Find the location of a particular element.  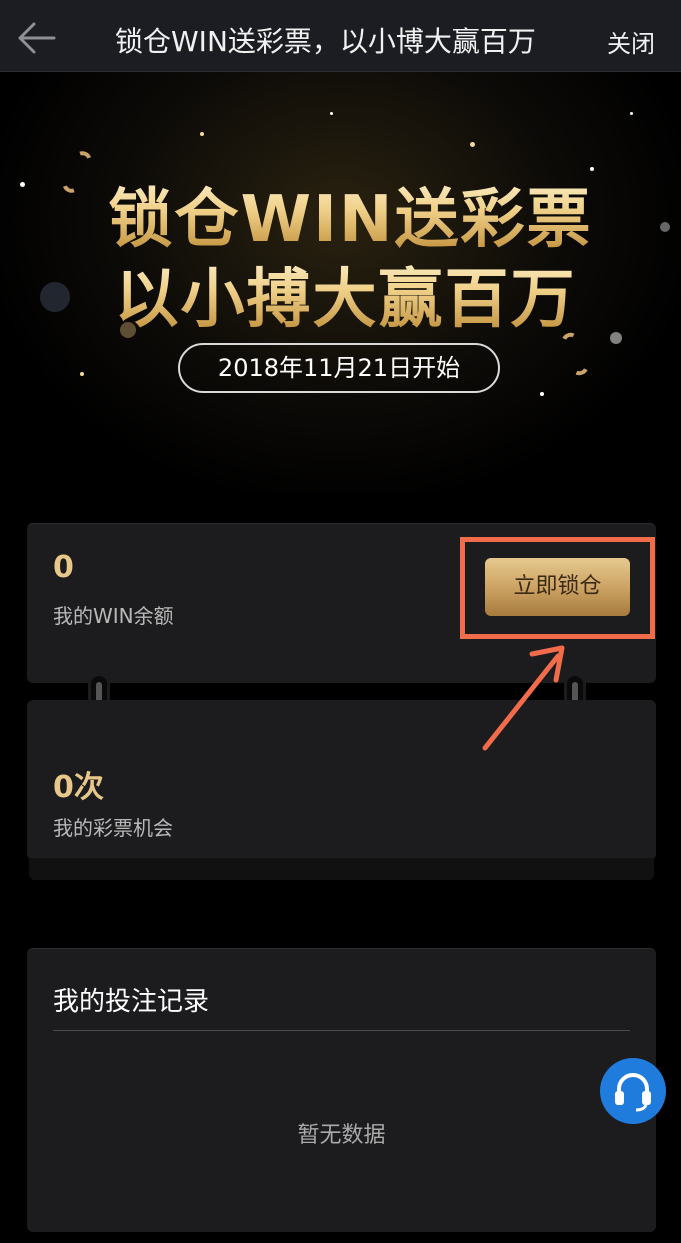

back-arrow-icon is located at coordinates (37, 38).